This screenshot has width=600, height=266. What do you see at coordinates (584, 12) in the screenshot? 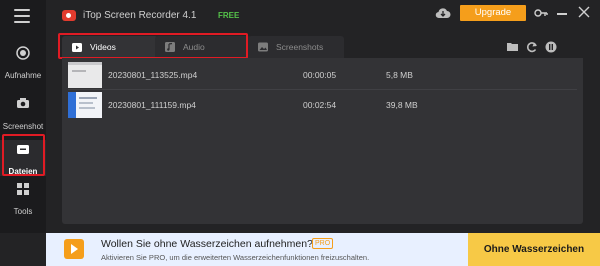
I see `close-icon` at bounding box center [584, 12].